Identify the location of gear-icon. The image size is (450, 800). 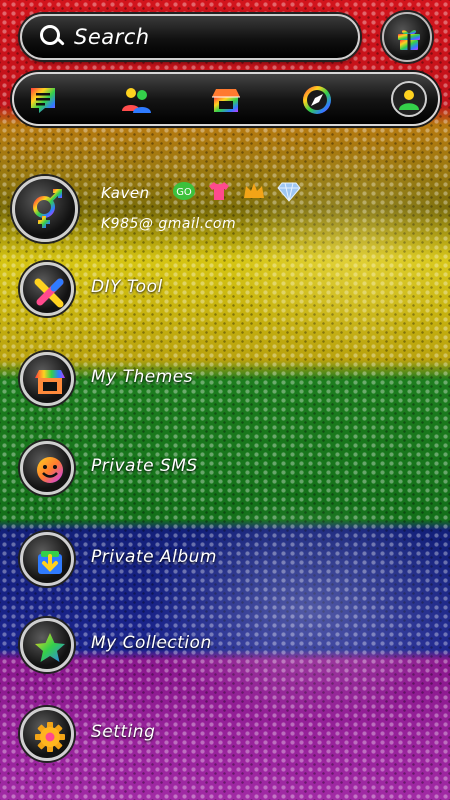
(50, 737).